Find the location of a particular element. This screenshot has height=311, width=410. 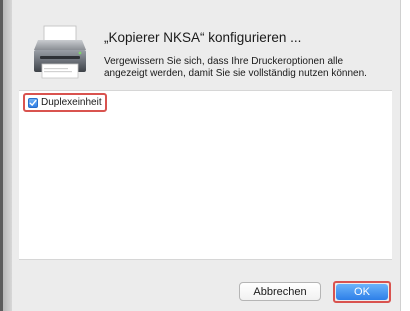

ok-button-highlight: OK is located at coordinates (362, 292).